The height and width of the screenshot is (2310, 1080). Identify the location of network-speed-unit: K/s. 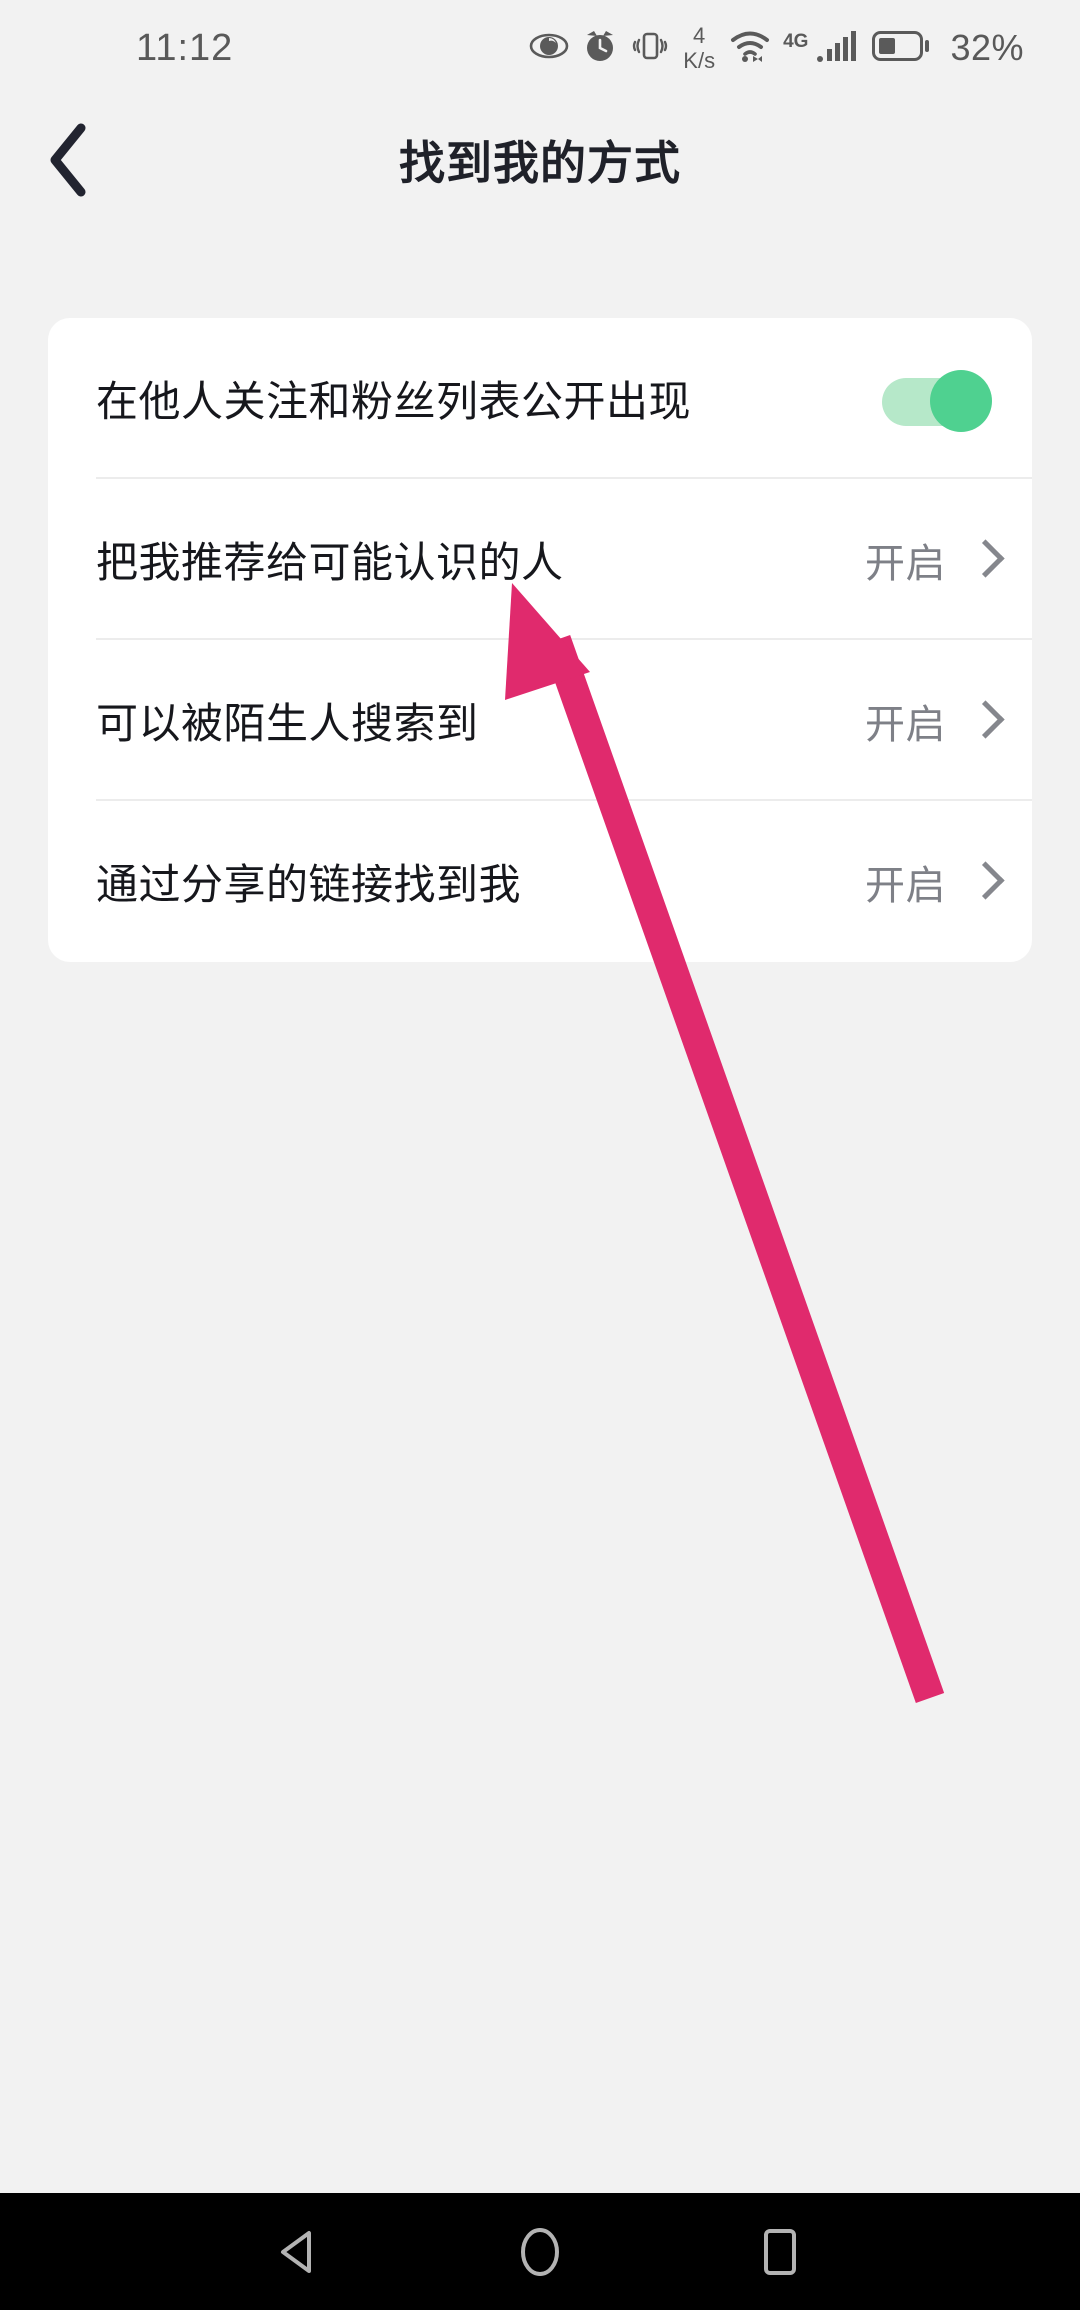
(699, 60).